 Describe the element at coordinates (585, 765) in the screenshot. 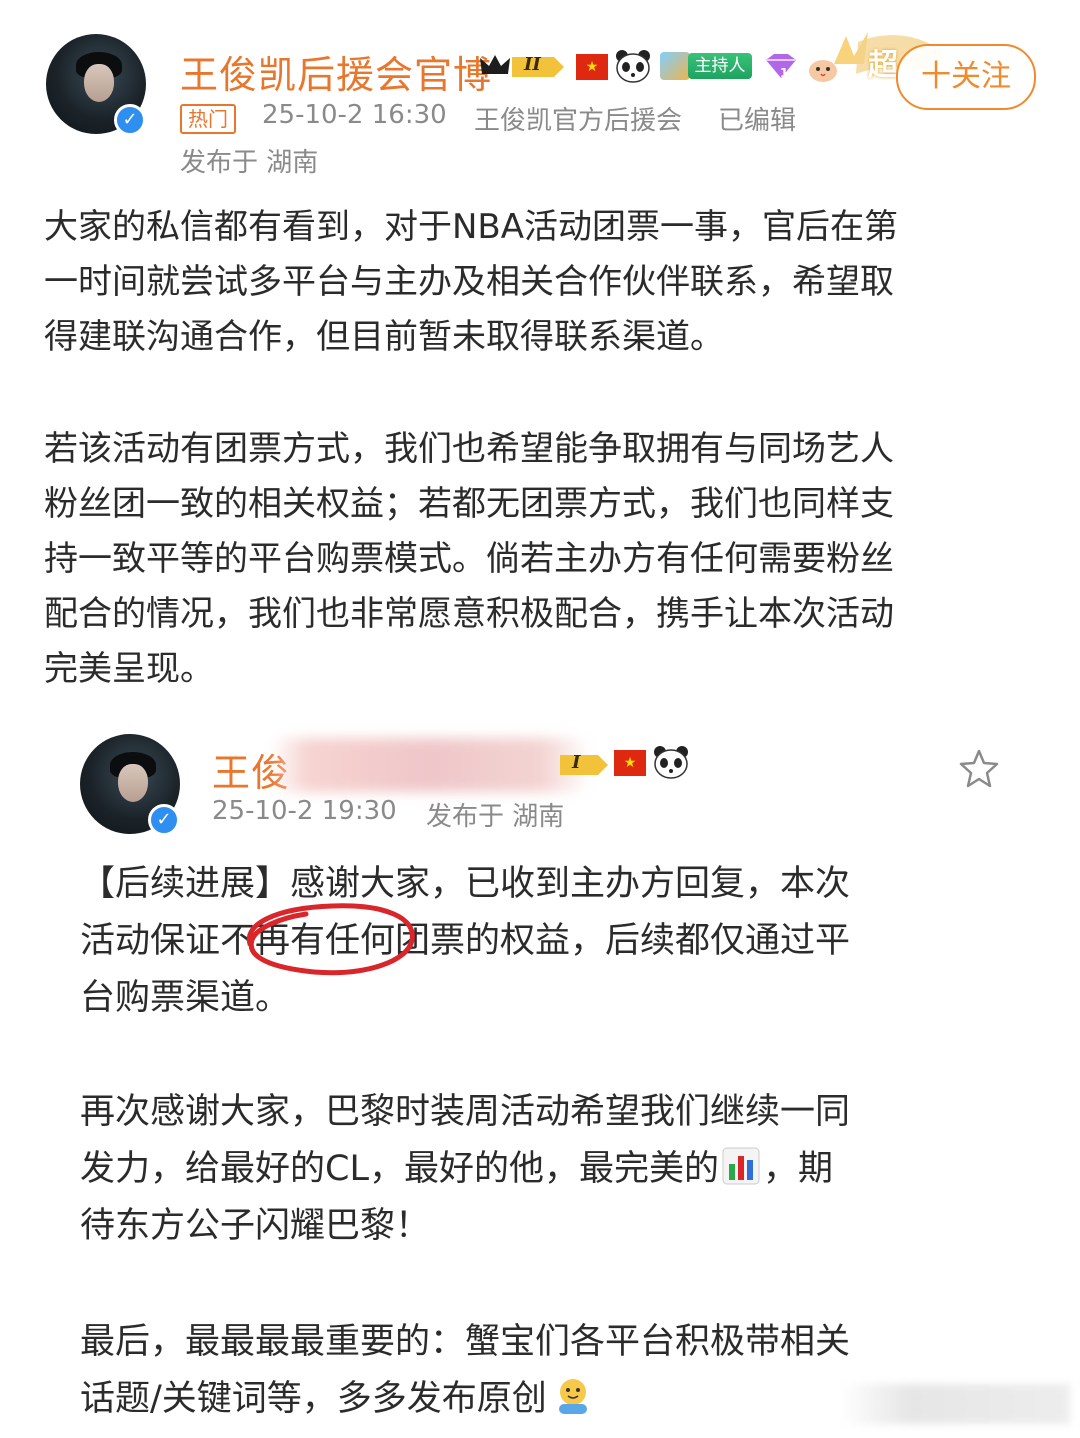

I see `crown-badge-icon: I` at that location.